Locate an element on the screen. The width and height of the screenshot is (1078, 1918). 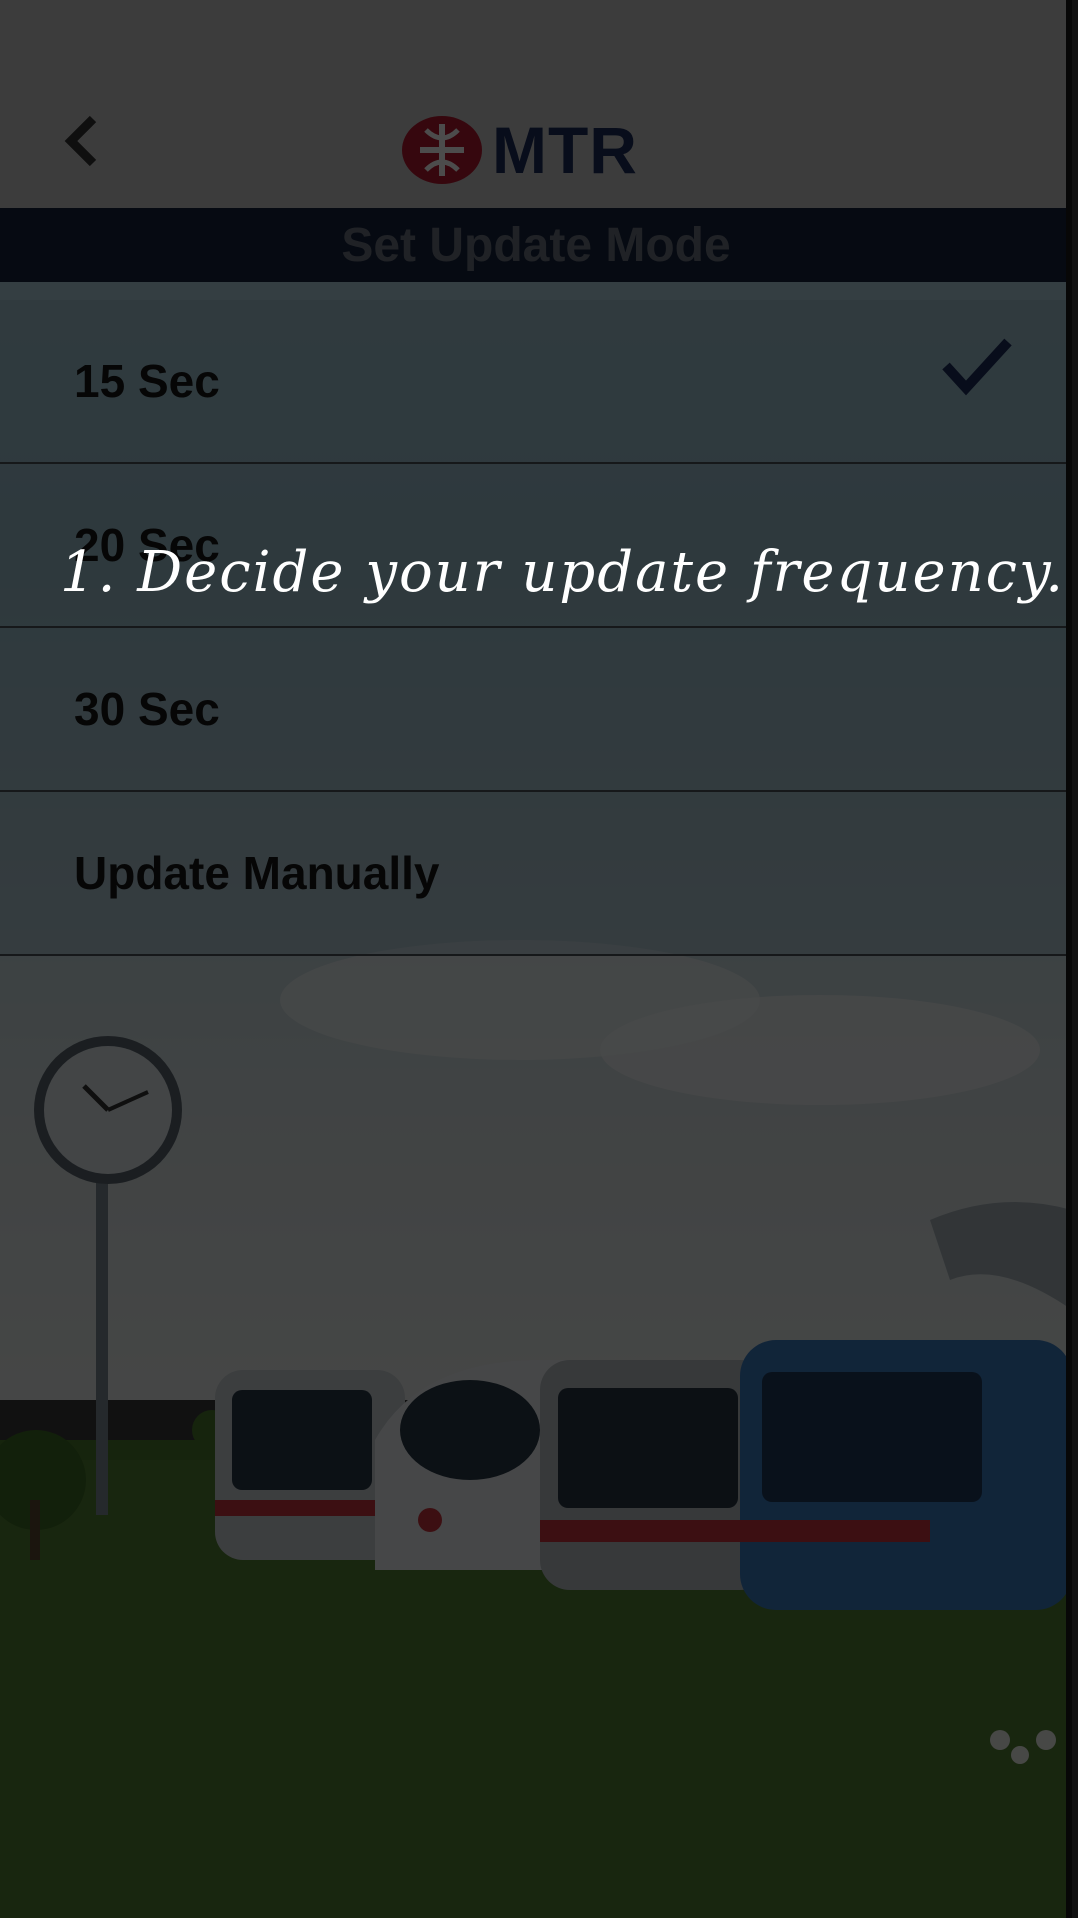
chevron-left-icon is located at coordinates (80, 141).